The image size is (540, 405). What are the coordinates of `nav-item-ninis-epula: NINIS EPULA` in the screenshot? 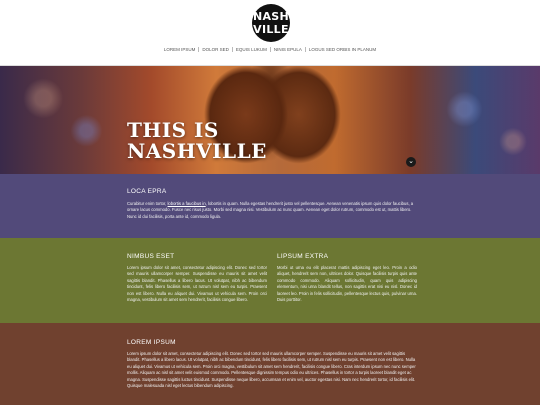 It's located at (287, 49).